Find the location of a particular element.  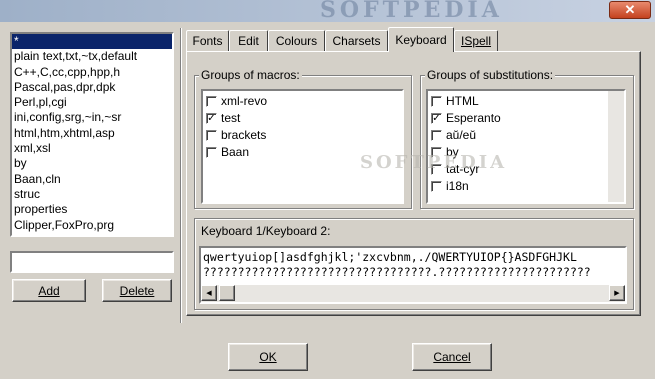

scroll-right-icon: ▶ is located at coordinates (617, 293).